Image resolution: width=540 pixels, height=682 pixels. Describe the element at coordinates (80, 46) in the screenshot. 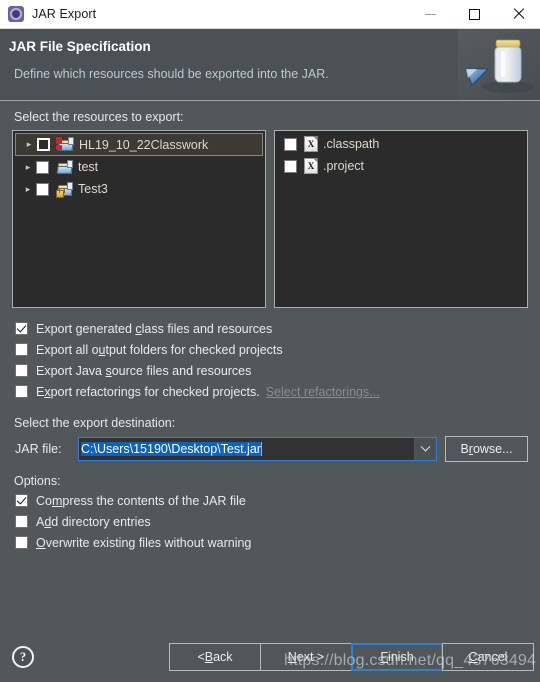

I see `banner-title: JAR File Specification` at that location.